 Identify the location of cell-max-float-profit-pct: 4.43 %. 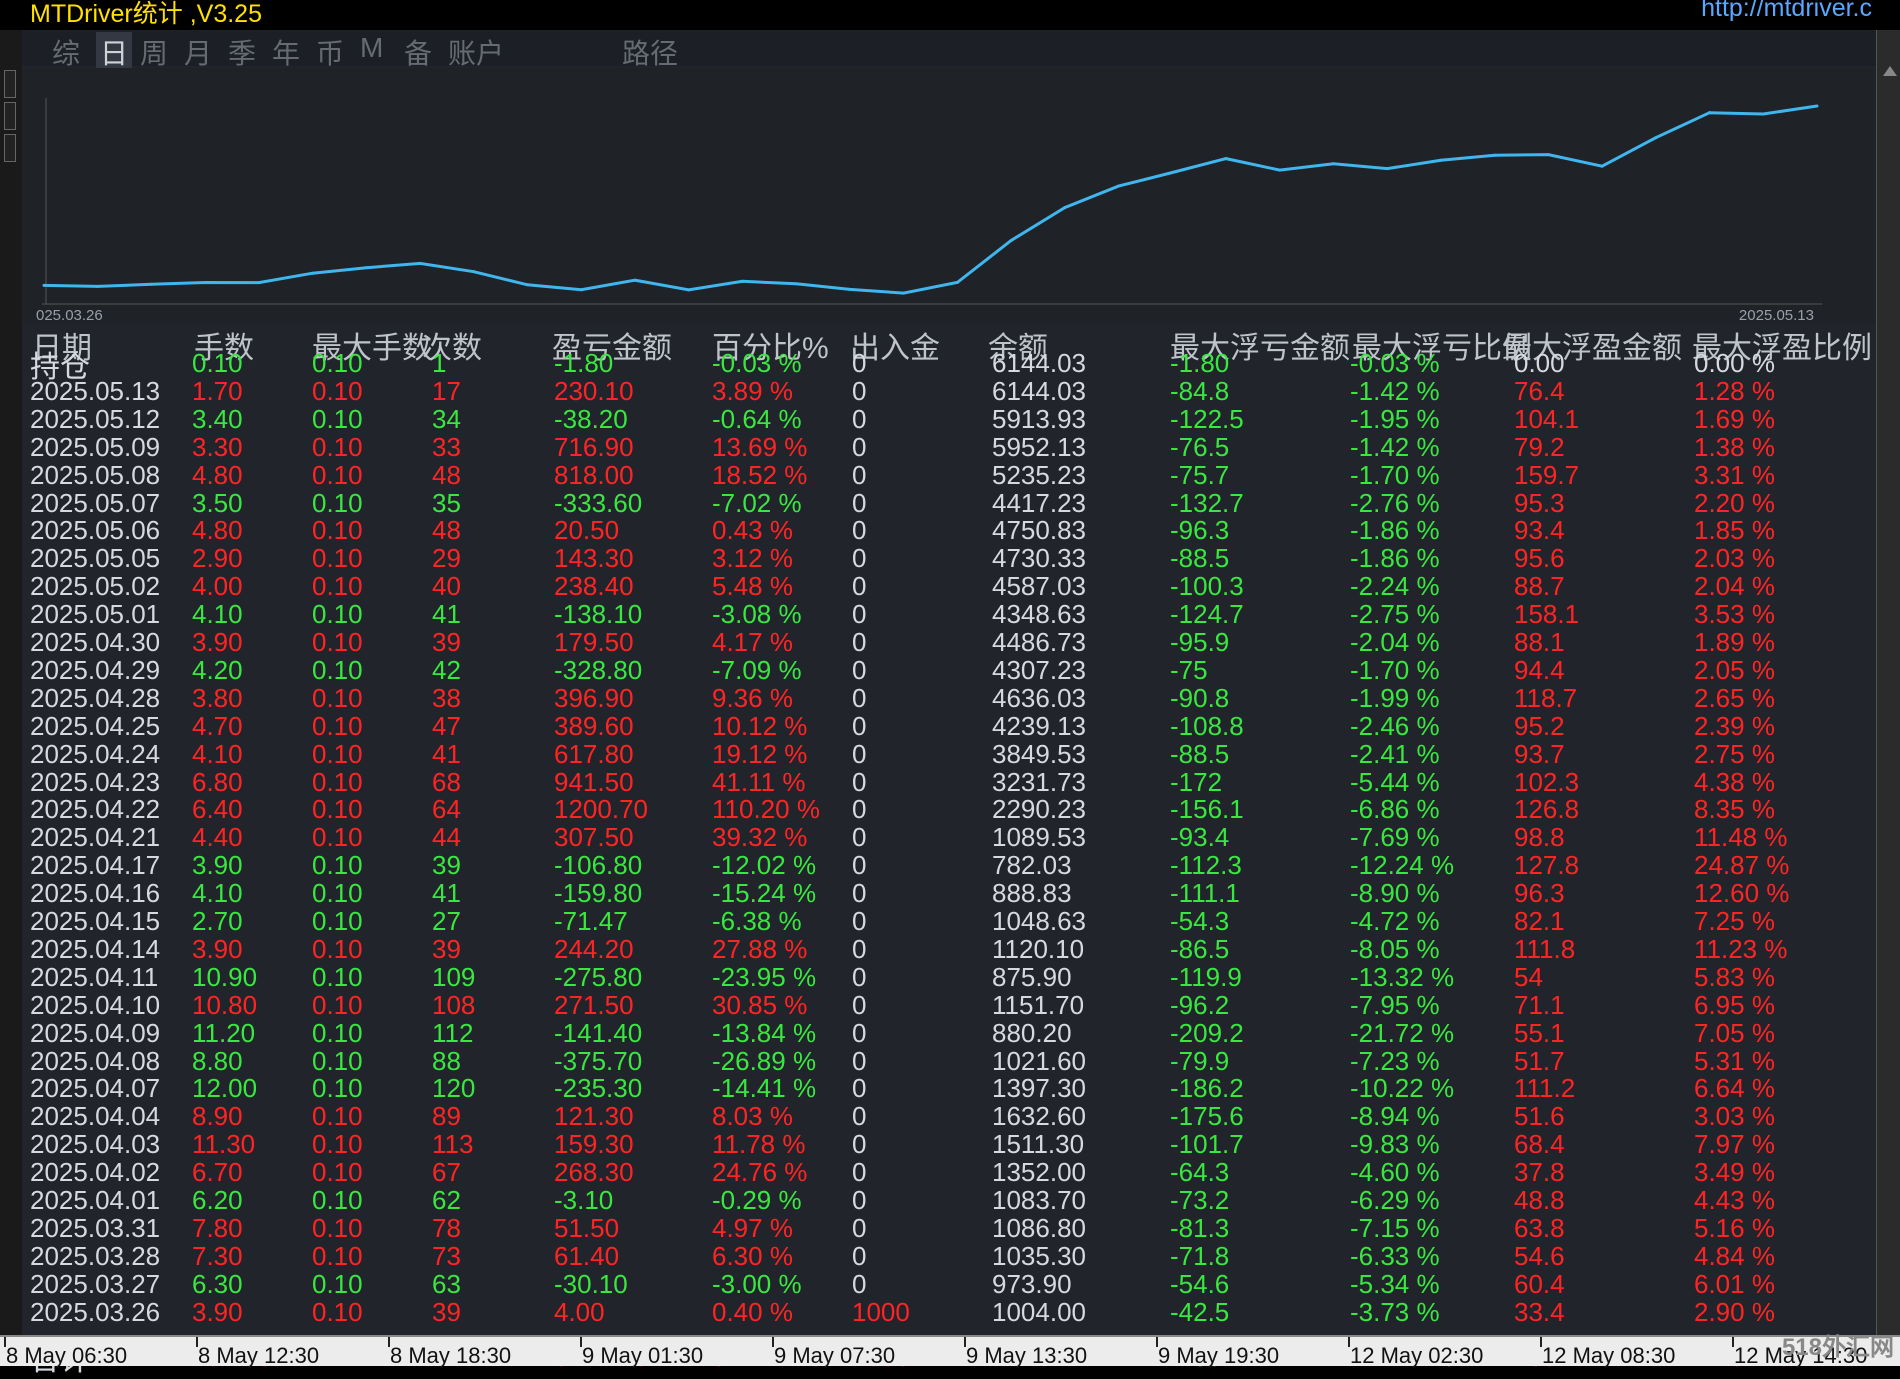
(1734, 1200).